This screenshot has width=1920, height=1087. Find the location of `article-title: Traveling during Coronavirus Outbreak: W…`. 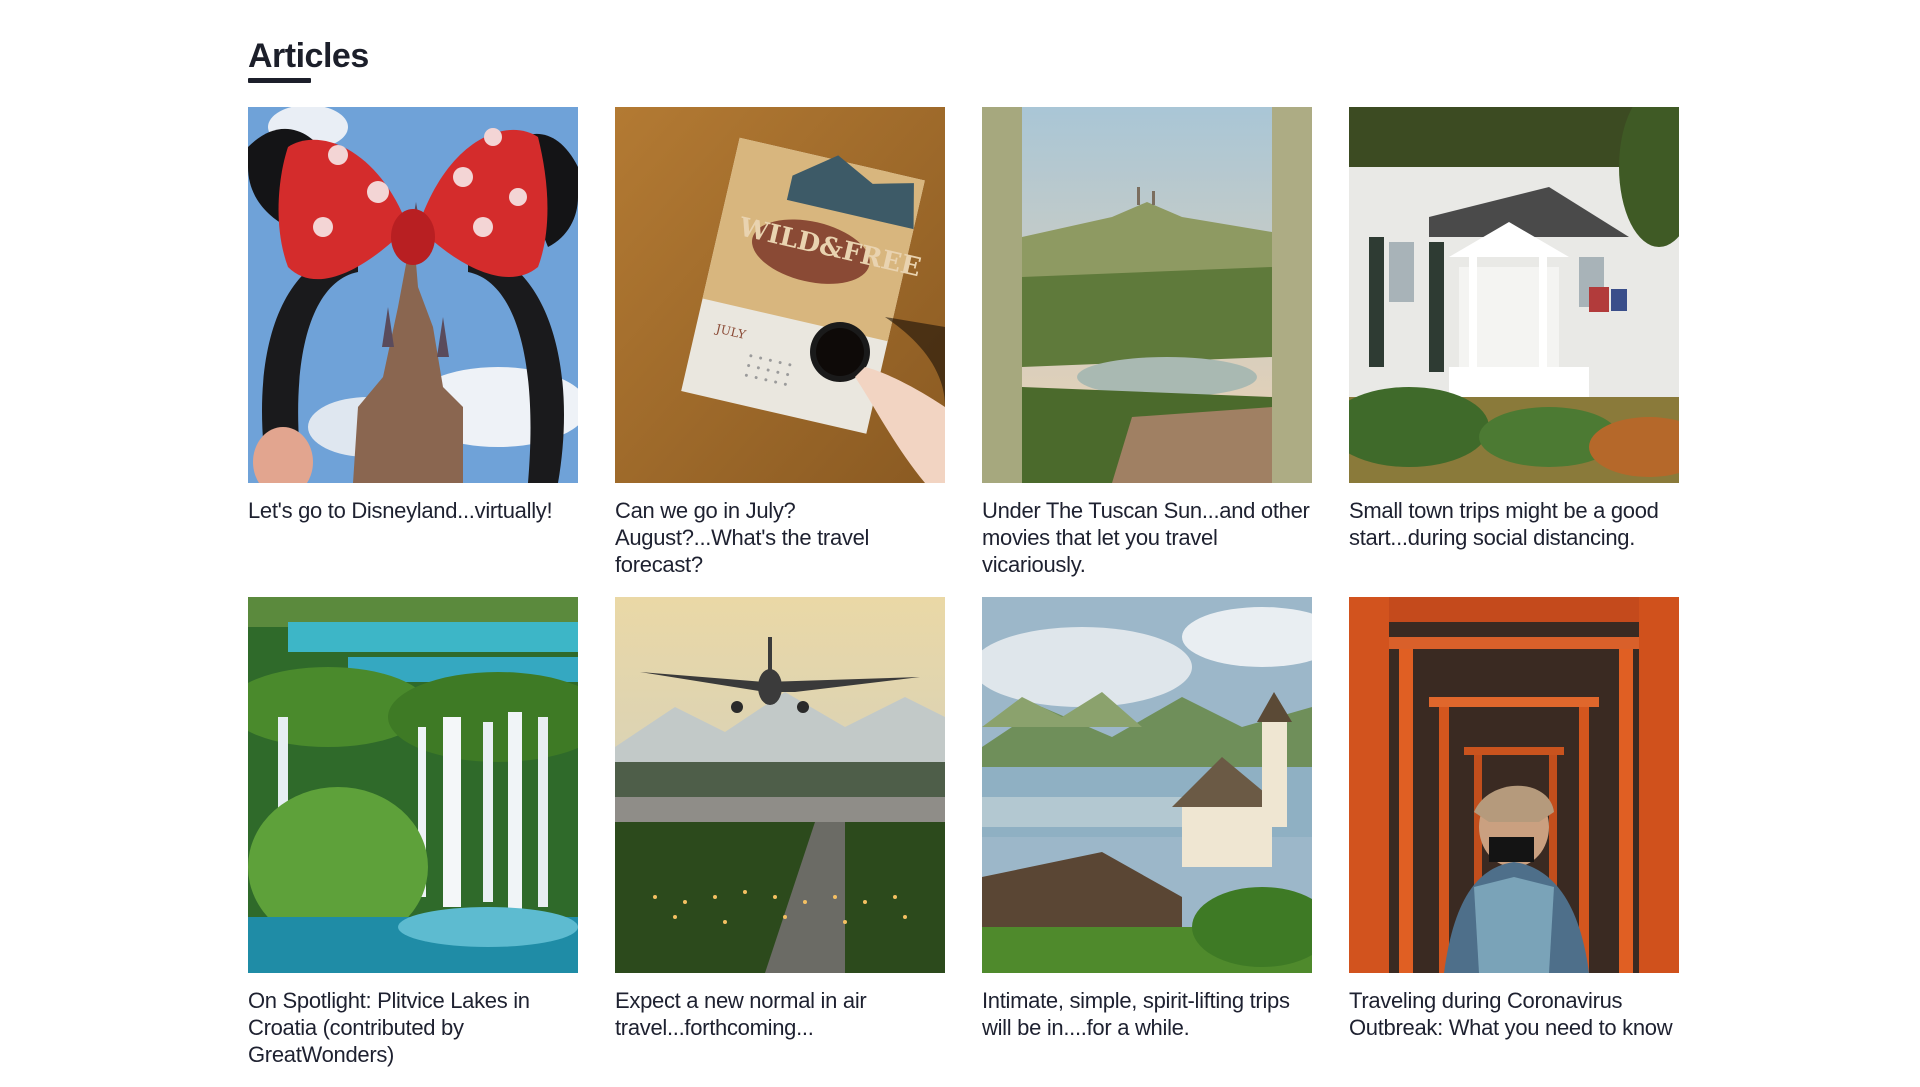

article-title: Traveling during Coronavirus Outbreak: W… is located at coordinates (1514, 1014).